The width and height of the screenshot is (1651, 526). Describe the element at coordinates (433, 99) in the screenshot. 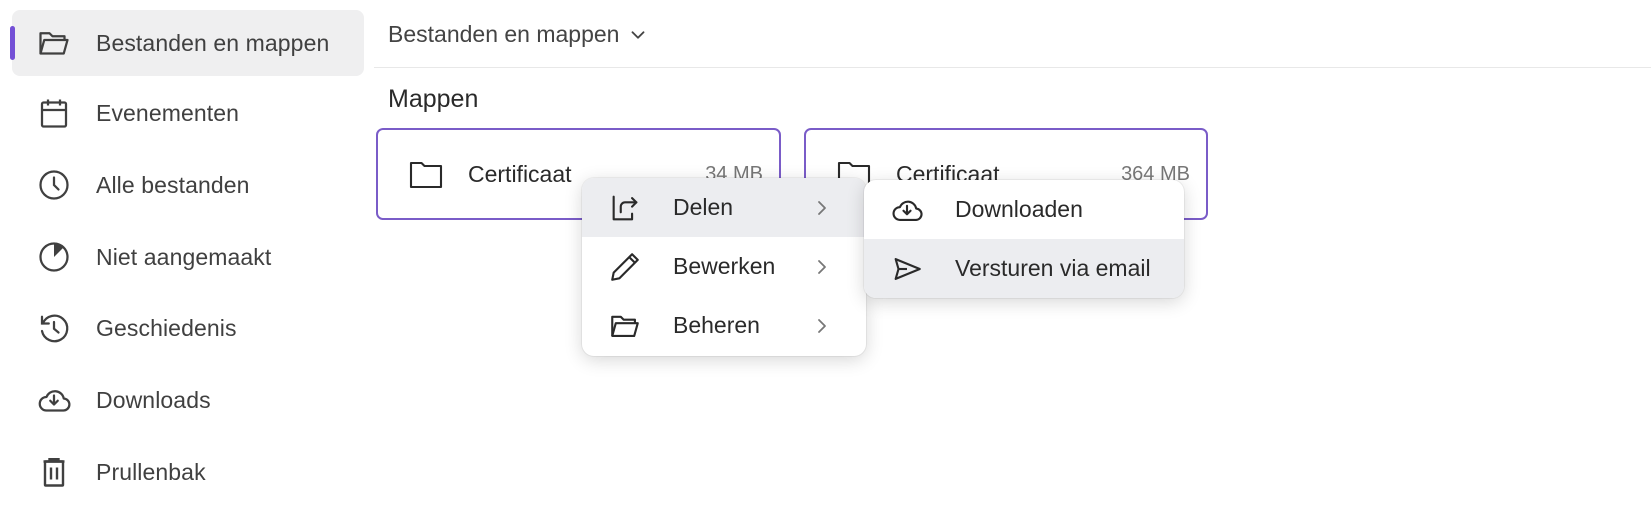

I see `section-title: Mappen` at that location.